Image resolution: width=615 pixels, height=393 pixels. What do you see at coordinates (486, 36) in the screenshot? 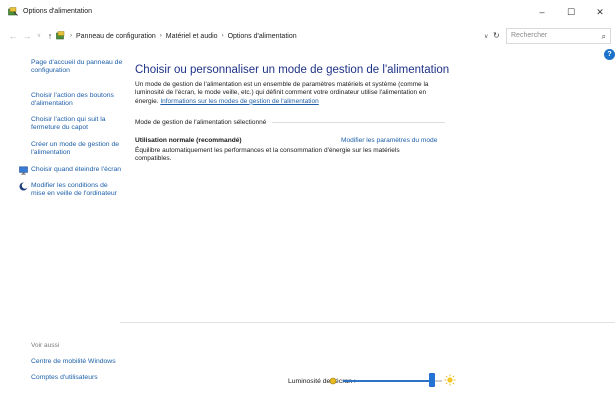
I see `address-dropdown-icon: ∨` at bounding box center [486, 36].